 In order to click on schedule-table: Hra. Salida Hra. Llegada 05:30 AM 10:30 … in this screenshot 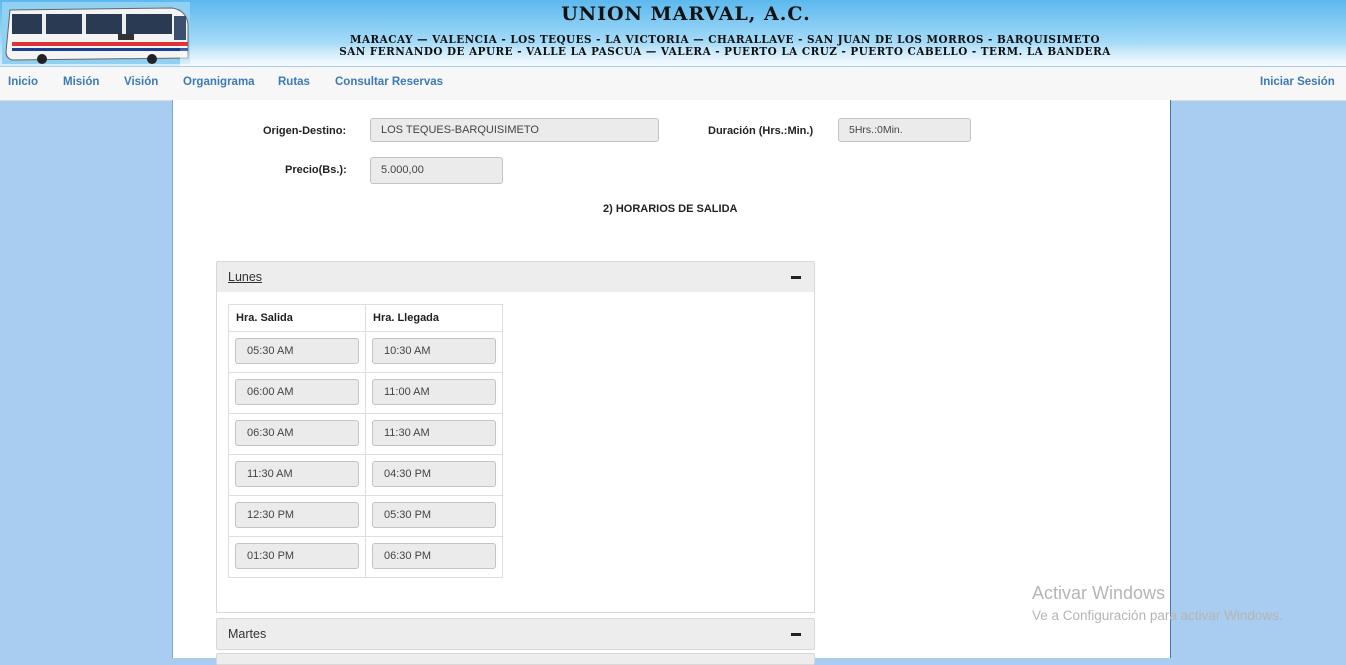, I will do `click(365, 441)`.